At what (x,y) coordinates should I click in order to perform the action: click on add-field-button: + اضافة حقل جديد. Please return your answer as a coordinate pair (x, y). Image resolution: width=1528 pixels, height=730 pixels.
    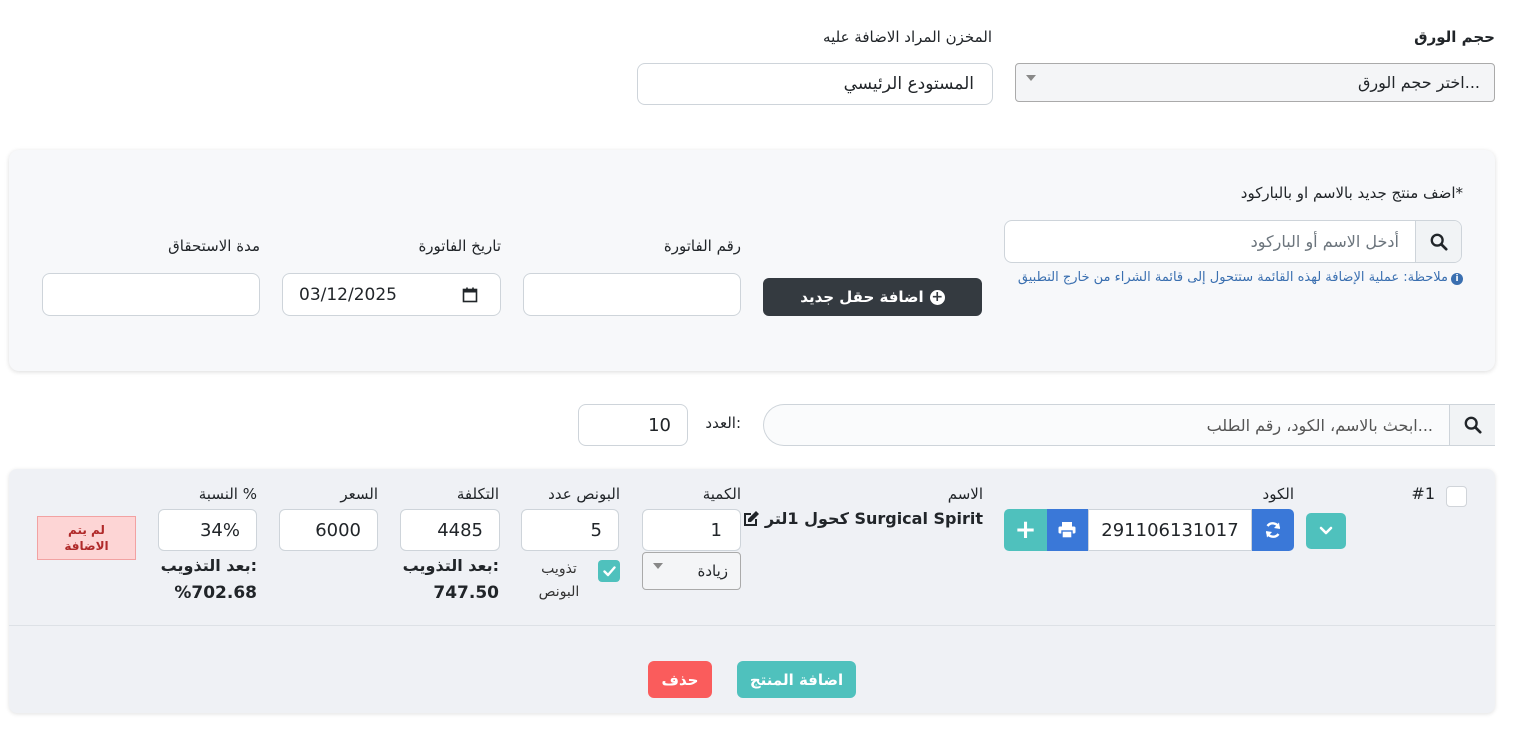
    Looking at the image, I should click on (872, 297).